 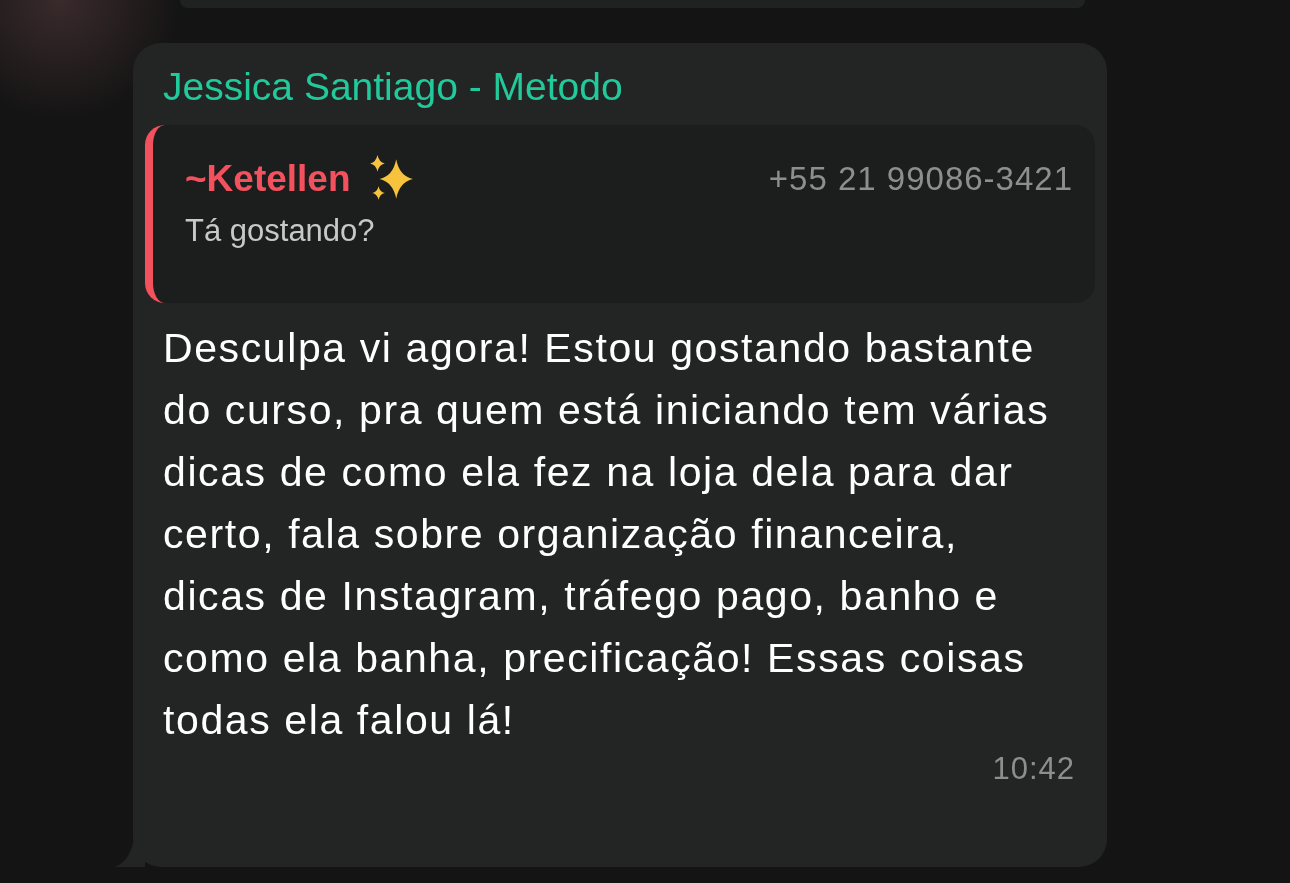 I want to click on timestamp: 10:42, so click(x=1033, y=769).